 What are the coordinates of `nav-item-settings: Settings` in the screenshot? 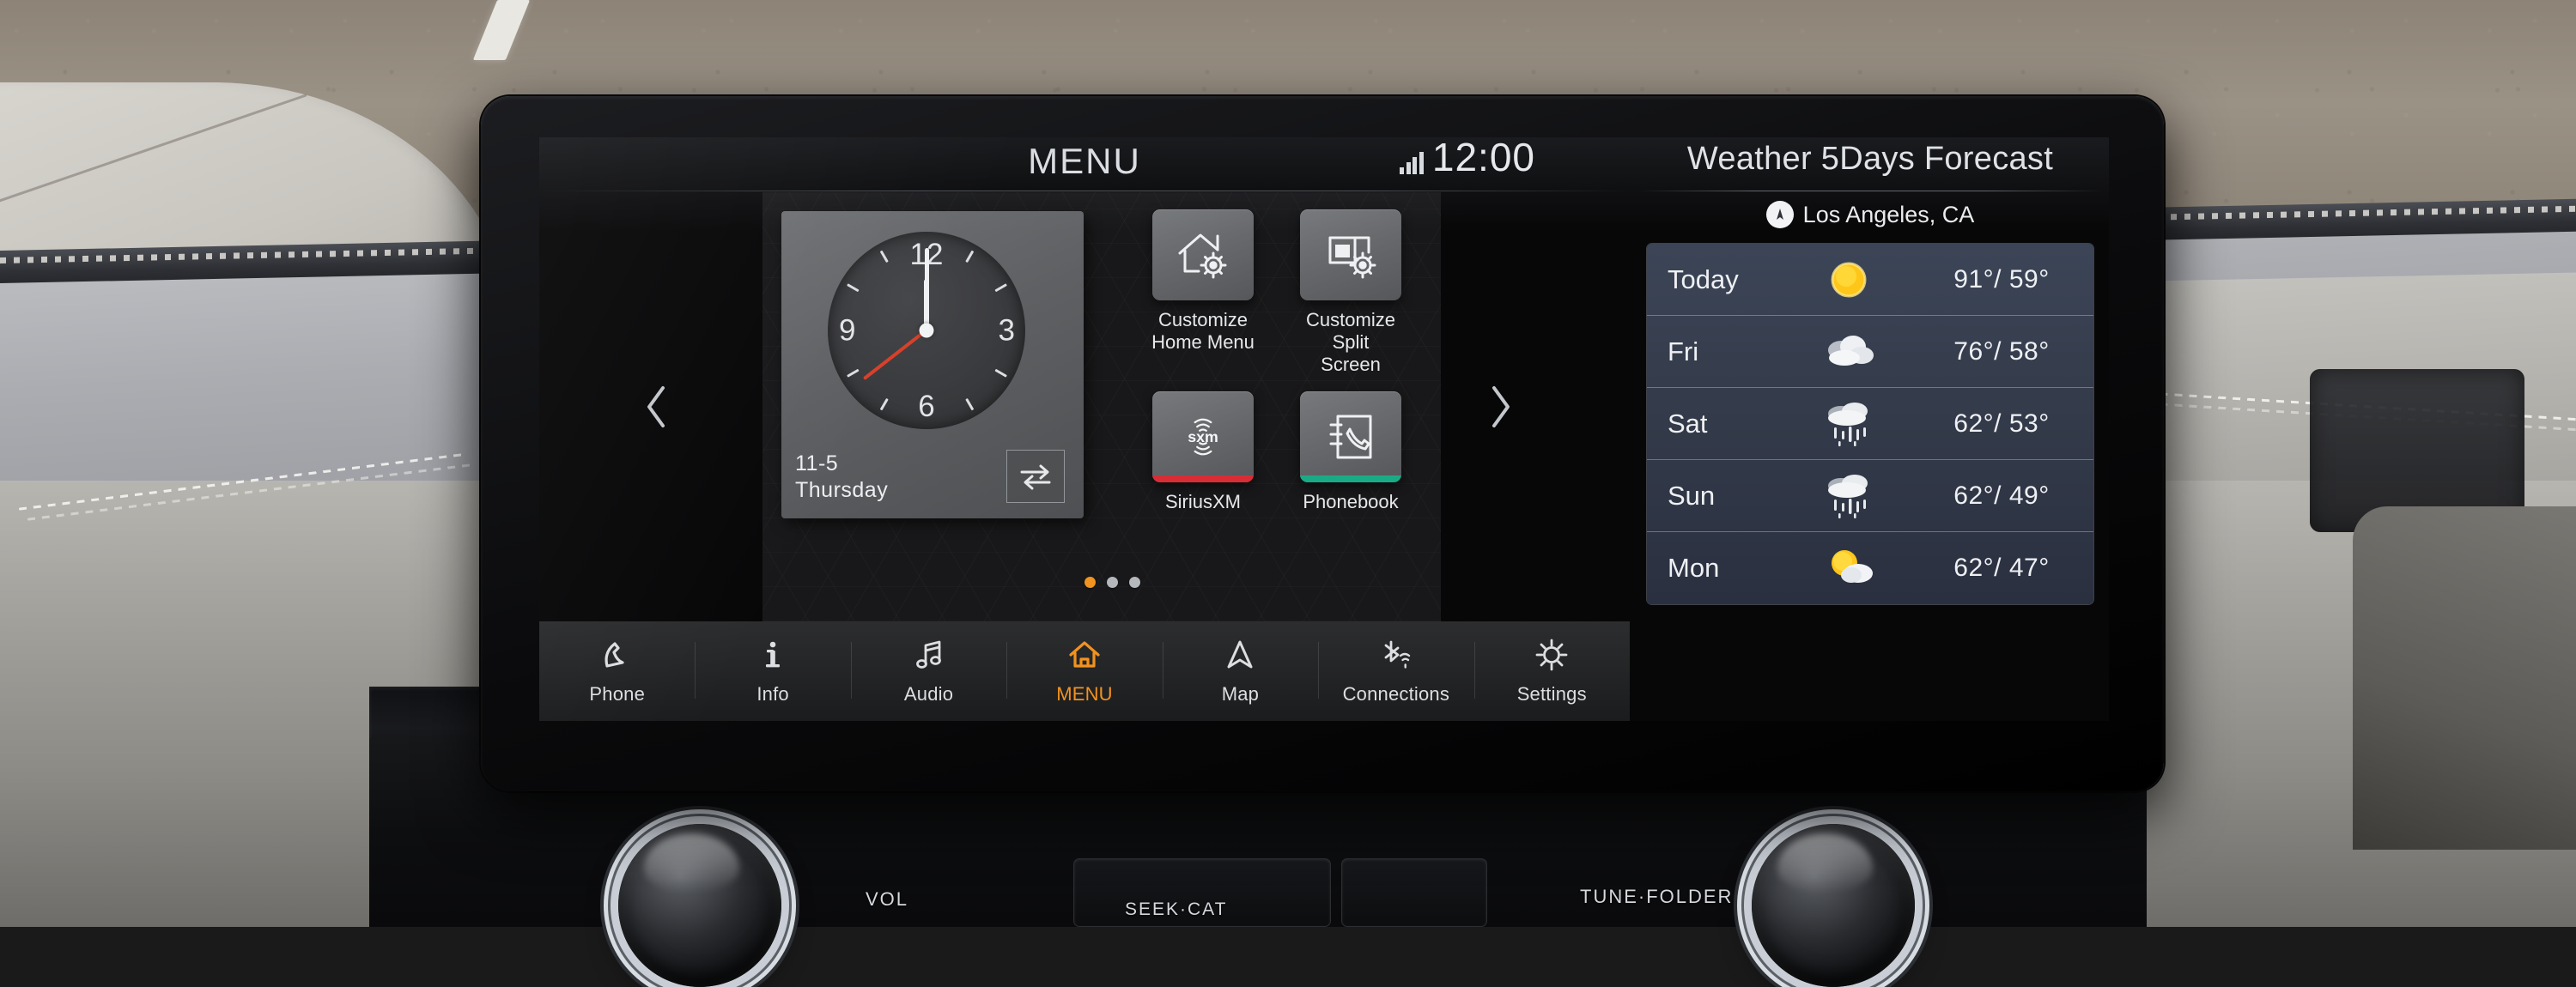 It's located at (1552, 671).